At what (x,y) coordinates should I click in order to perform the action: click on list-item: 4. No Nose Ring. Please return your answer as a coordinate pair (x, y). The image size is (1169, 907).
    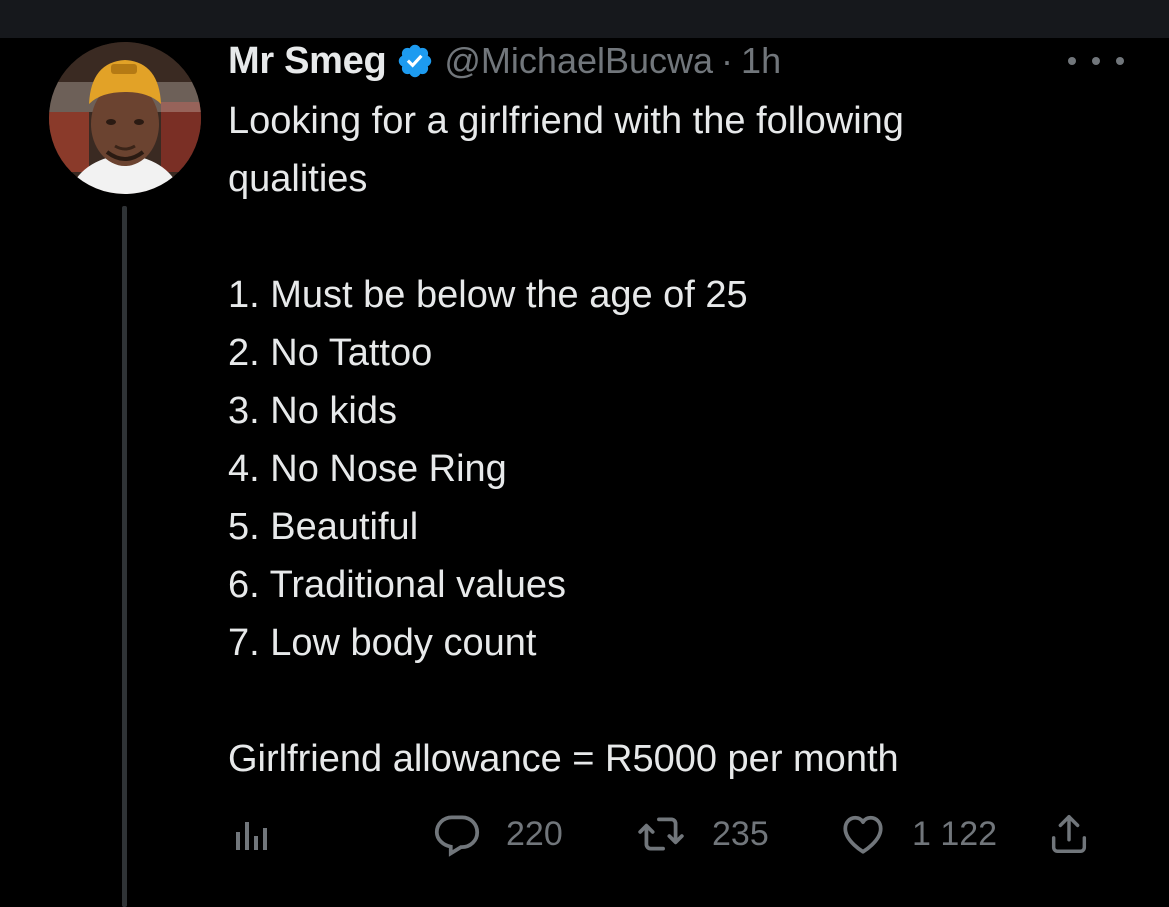
    Looking at the image, I should click on (367, 469).